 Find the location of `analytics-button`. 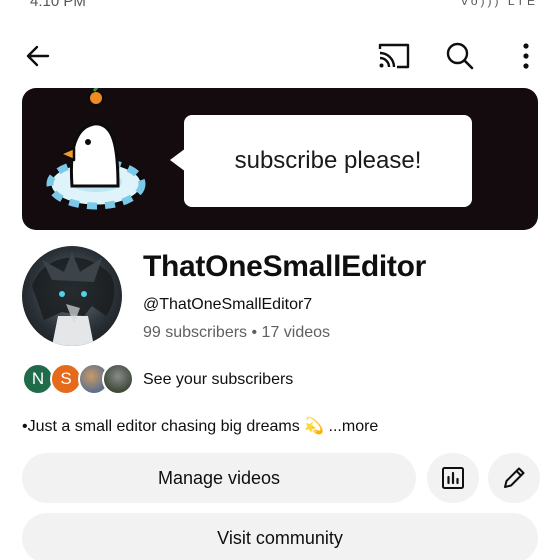

analytics-button is located at coordinates (453, 478).